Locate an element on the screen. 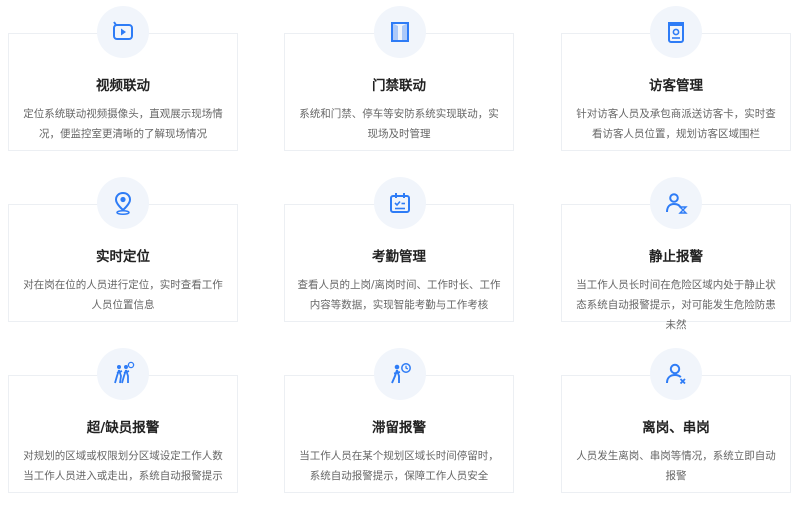 Image resolution: width=800 pixels, height=505 pixels. people-walking-icon is located at coordinates (123, 374).